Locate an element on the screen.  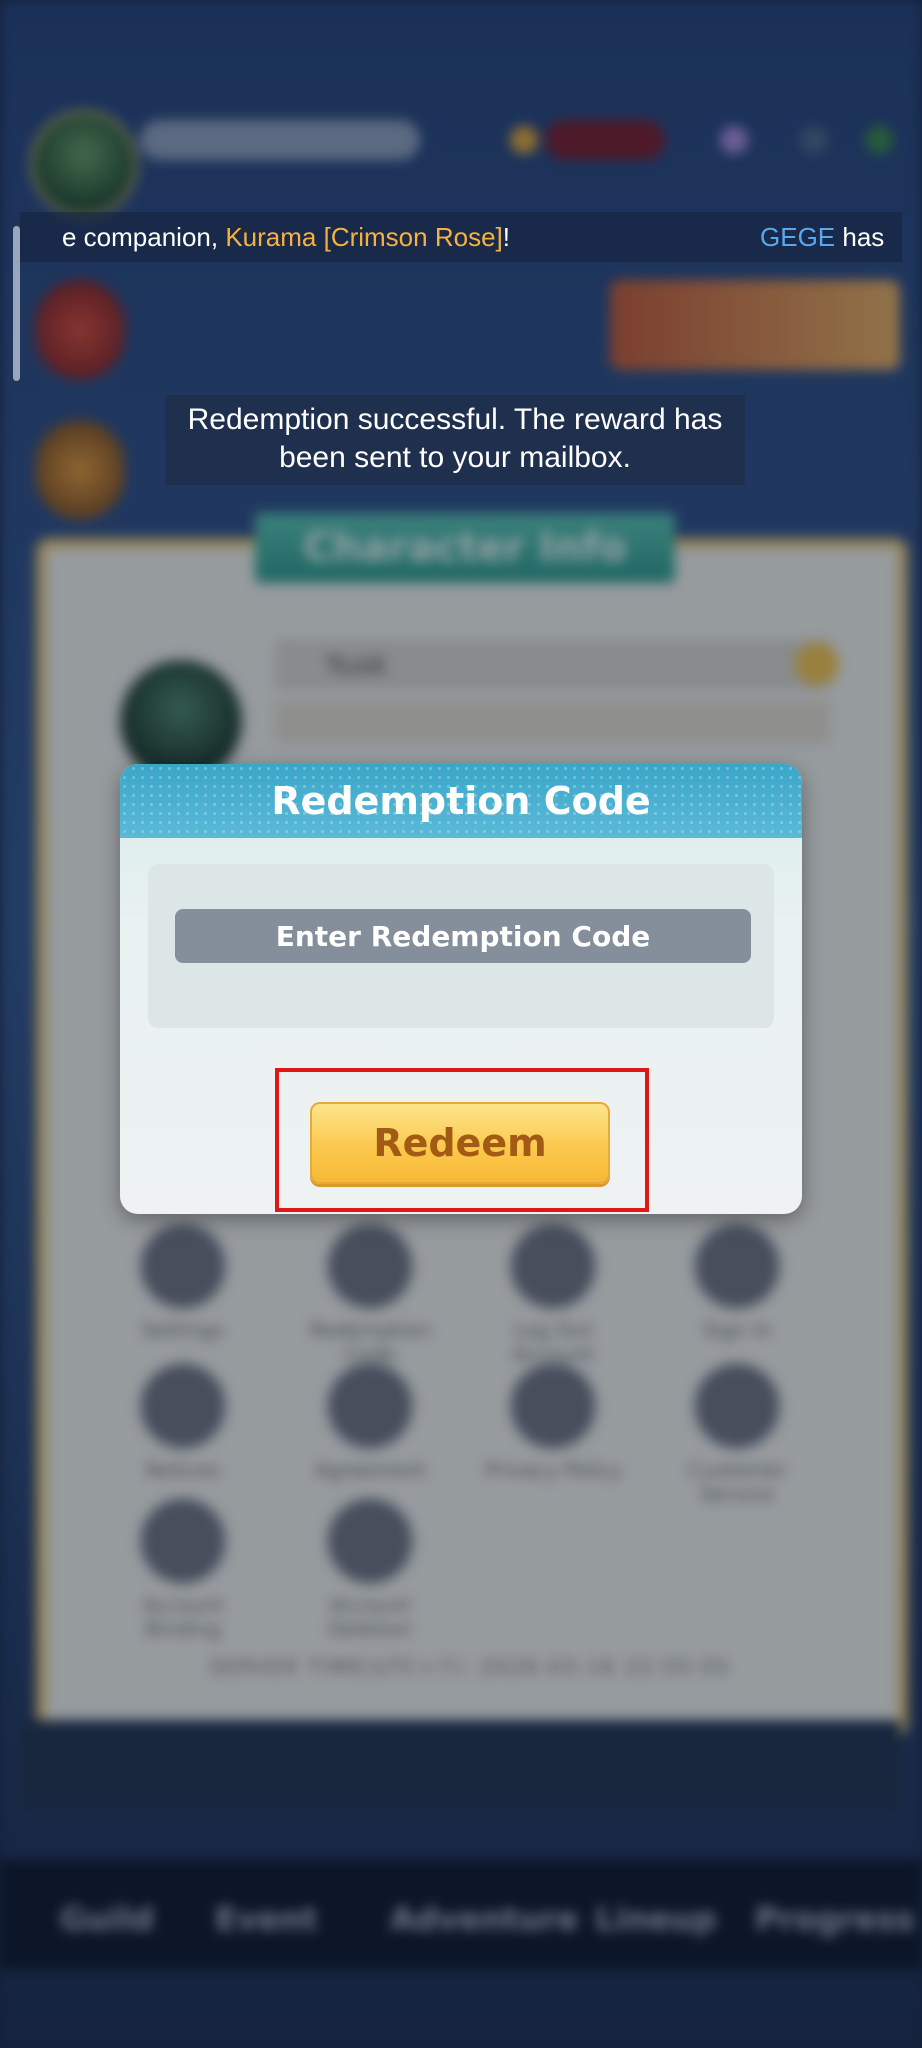
player-name-highlight: GEGE is located at coordinates (798, 237).